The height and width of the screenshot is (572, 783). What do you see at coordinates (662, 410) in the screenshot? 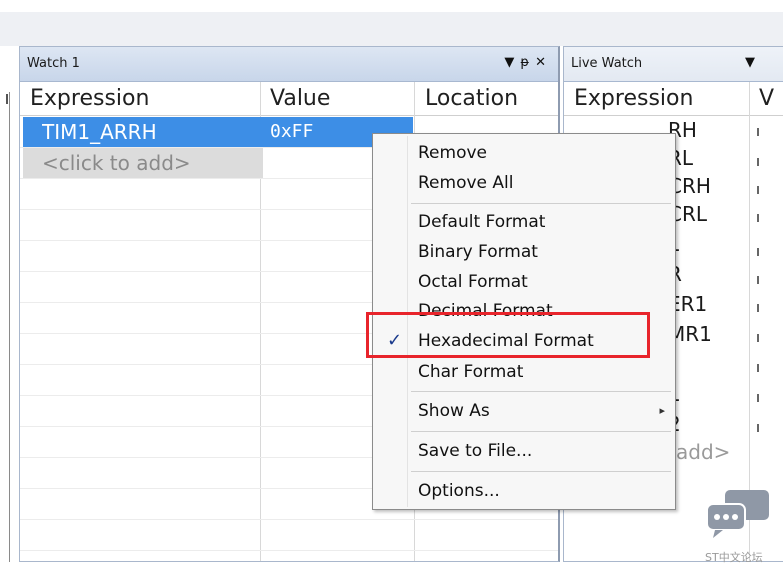
I see `submenu-arrow-icon: ▸` at bounding box center [662, 410].